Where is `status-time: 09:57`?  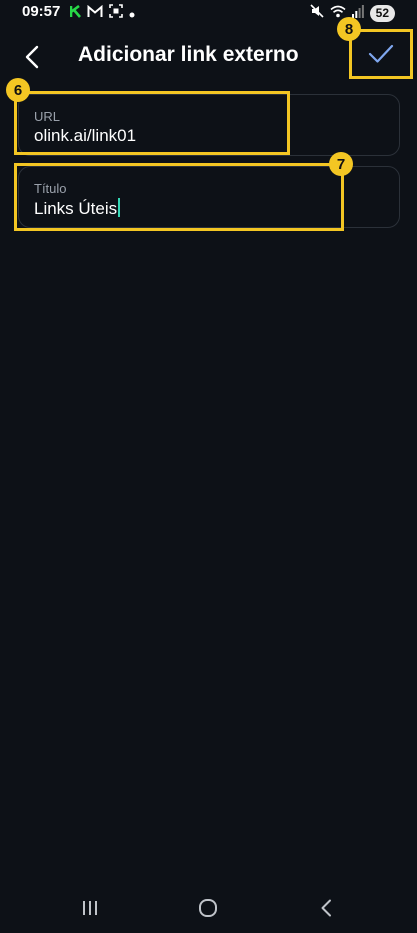
status-time: 09:57 is located at coordinates (41, 11).